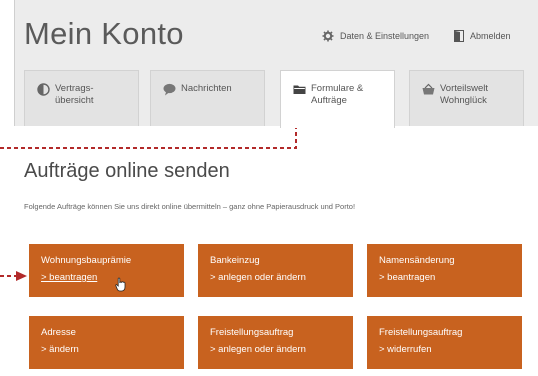 This screenshot has height=376, width=538. What do you see at coordinates (60, 349) in the screenshot?
I see `card-action-link: > ändern` at bounding box center [60, 349].